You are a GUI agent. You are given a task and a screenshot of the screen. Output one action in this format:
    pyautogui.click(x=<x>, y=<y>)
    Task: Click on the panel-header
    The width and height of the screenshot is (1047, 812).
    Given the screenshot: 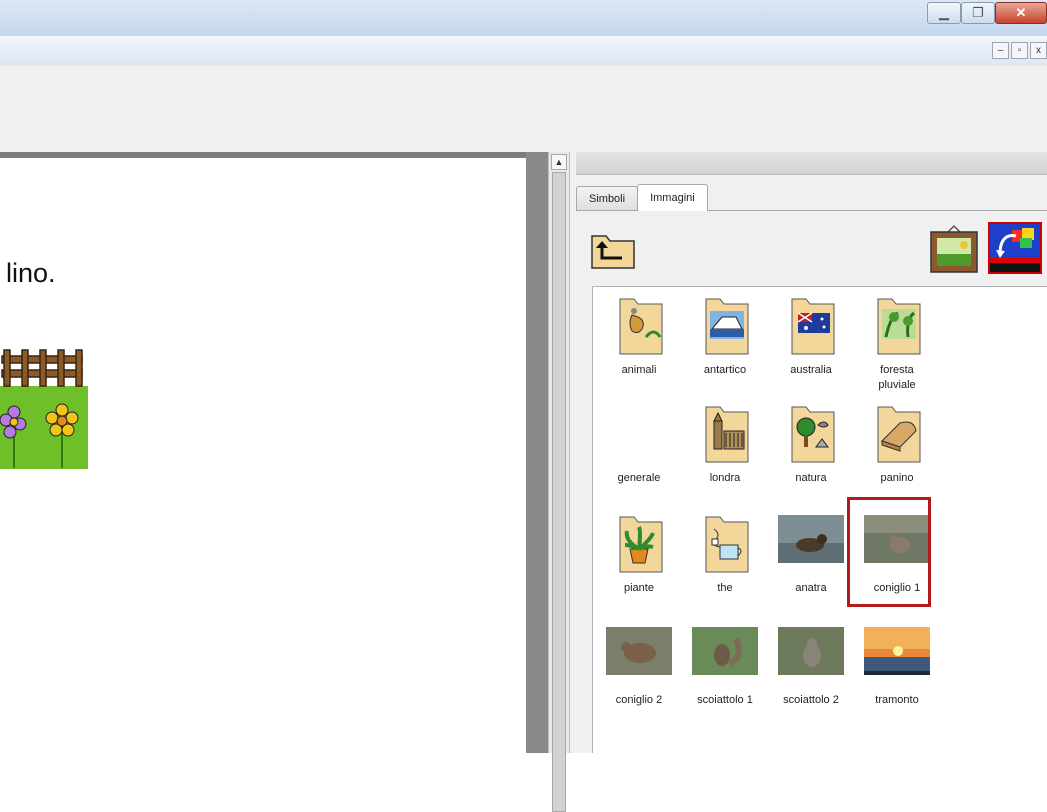 What is the action you would take?
    pyautogui.click(x=811, y=163)
    